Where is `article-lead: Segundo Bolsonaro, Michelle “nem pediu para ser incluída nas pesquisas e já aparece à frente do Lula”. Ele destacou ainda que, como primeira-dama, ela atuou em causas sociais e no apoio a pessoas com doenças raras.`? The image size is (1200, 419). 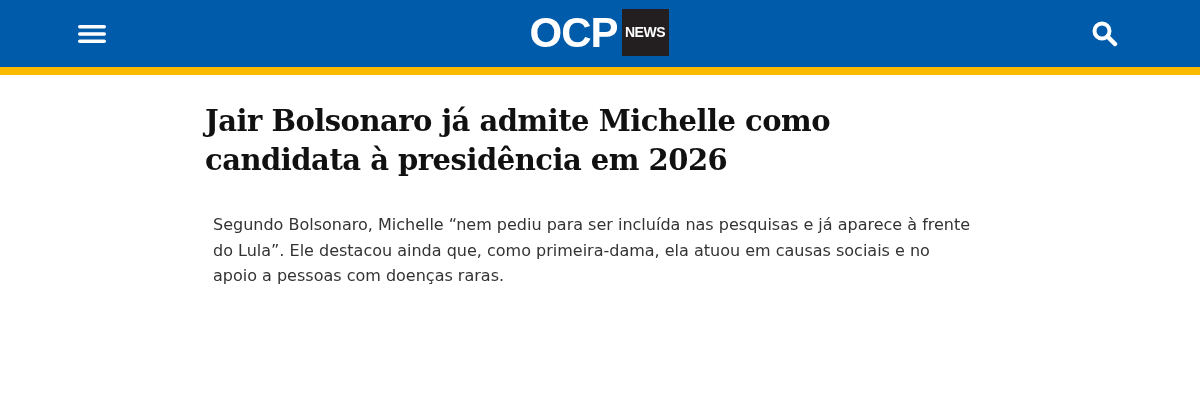
article-lead: Segundo Bolsonaro, Michelle “nem pediu para ser incluída nas pesquisas e já aparece à frente do Lula”. Ele destacou ainda que, como primeira-dama, ela atuou em causas sociais e no apoio a pessoas com doenças raras. is located at coordinates (592, 251).